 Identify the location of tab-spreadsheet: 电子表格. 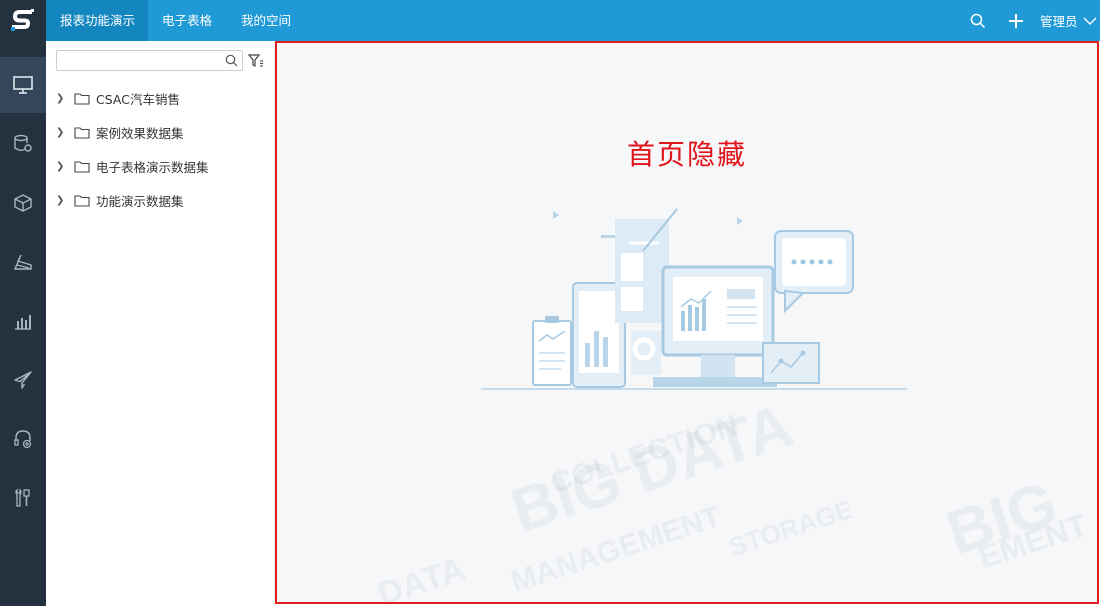
(192, 20).